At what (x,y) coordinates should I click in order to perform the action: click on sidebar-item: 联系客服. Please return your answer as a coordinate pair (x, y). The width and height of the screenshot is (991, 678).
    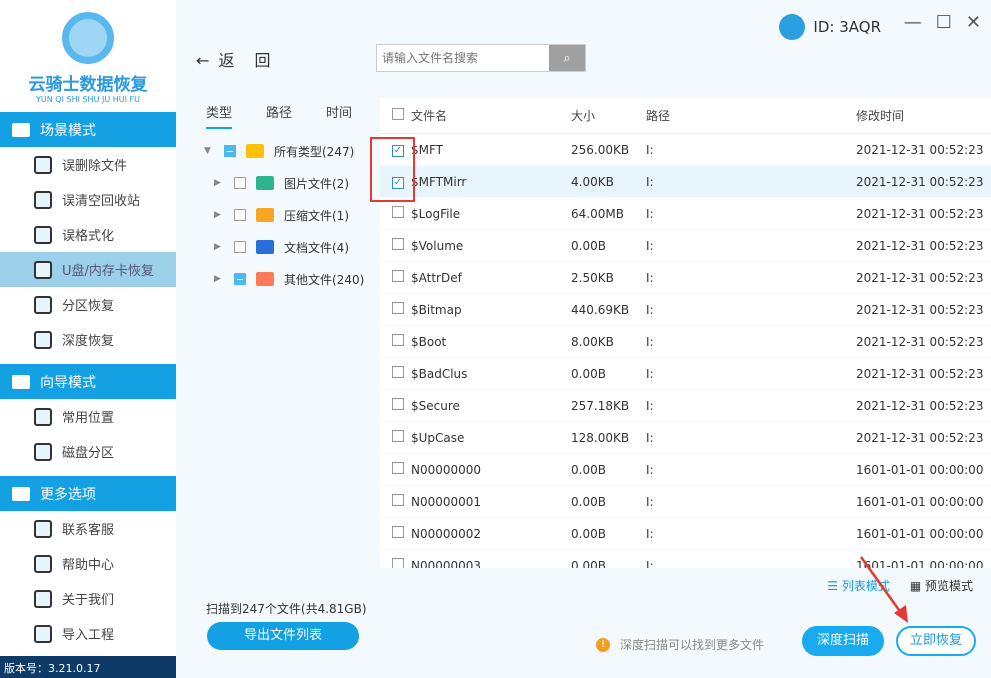
    Looking at the image, I should click on (88, 528).